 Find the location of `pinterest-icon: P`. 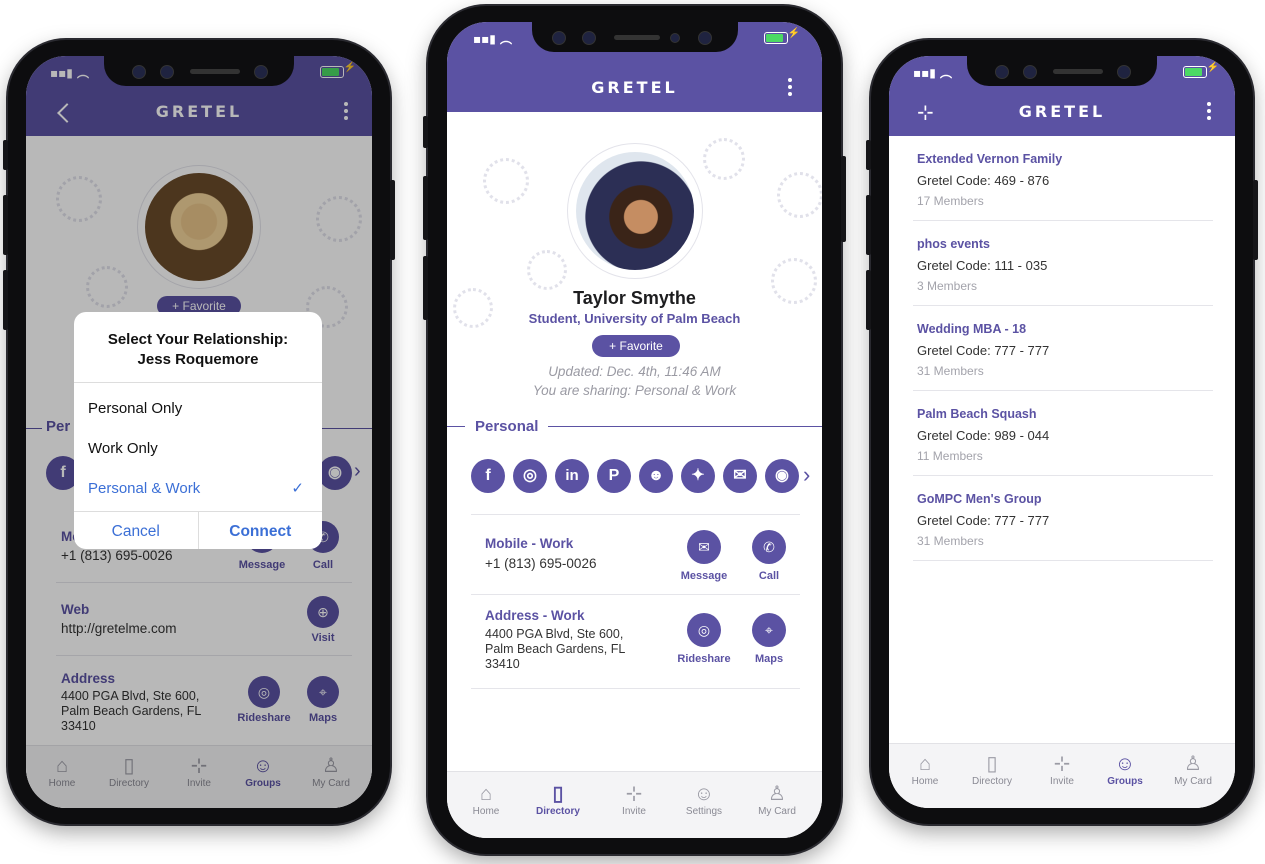

pinterest-icon: P is located at coordinates (614, 476).